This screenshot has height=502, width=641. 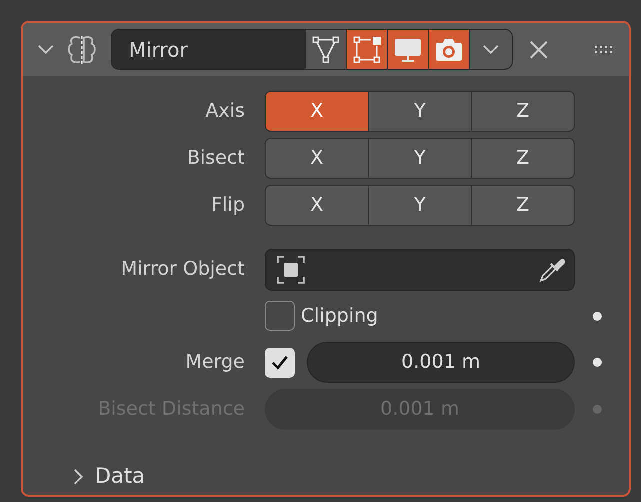 I want to click on expand-chevron-icon, so click(x=79, y=477).